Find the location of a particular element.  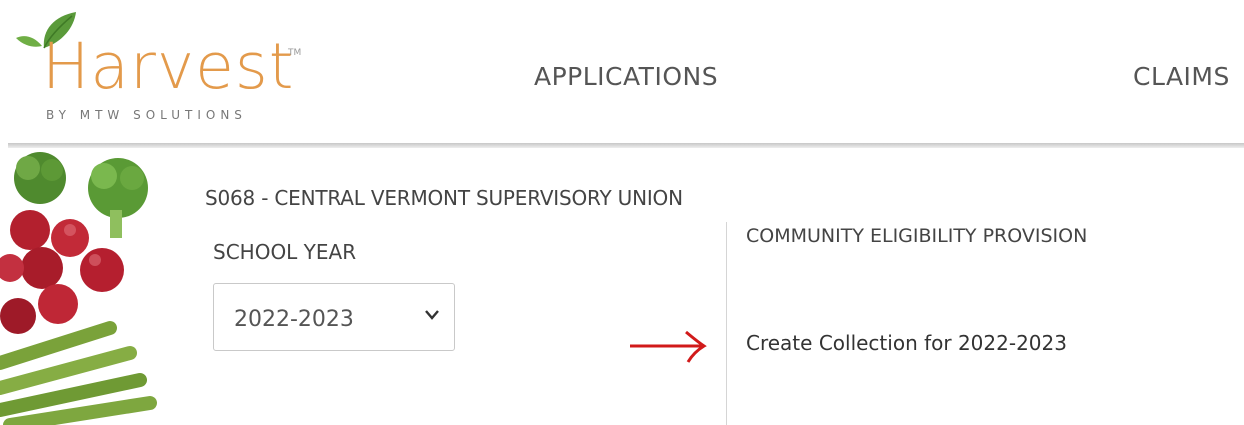

produce-image is located at coordinates (87, 286).